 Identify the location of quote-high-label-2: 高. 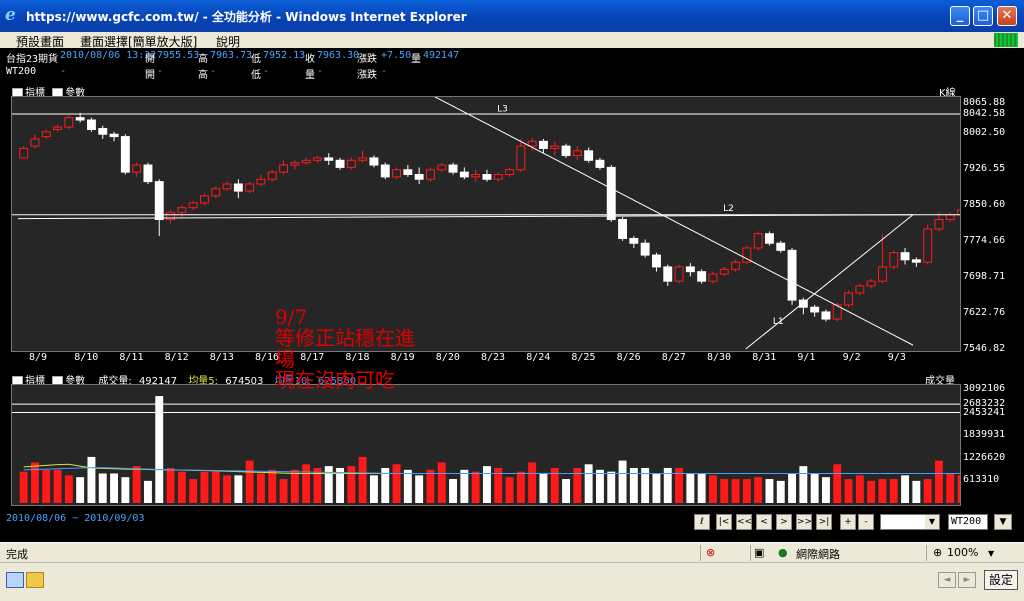
(203, 75).